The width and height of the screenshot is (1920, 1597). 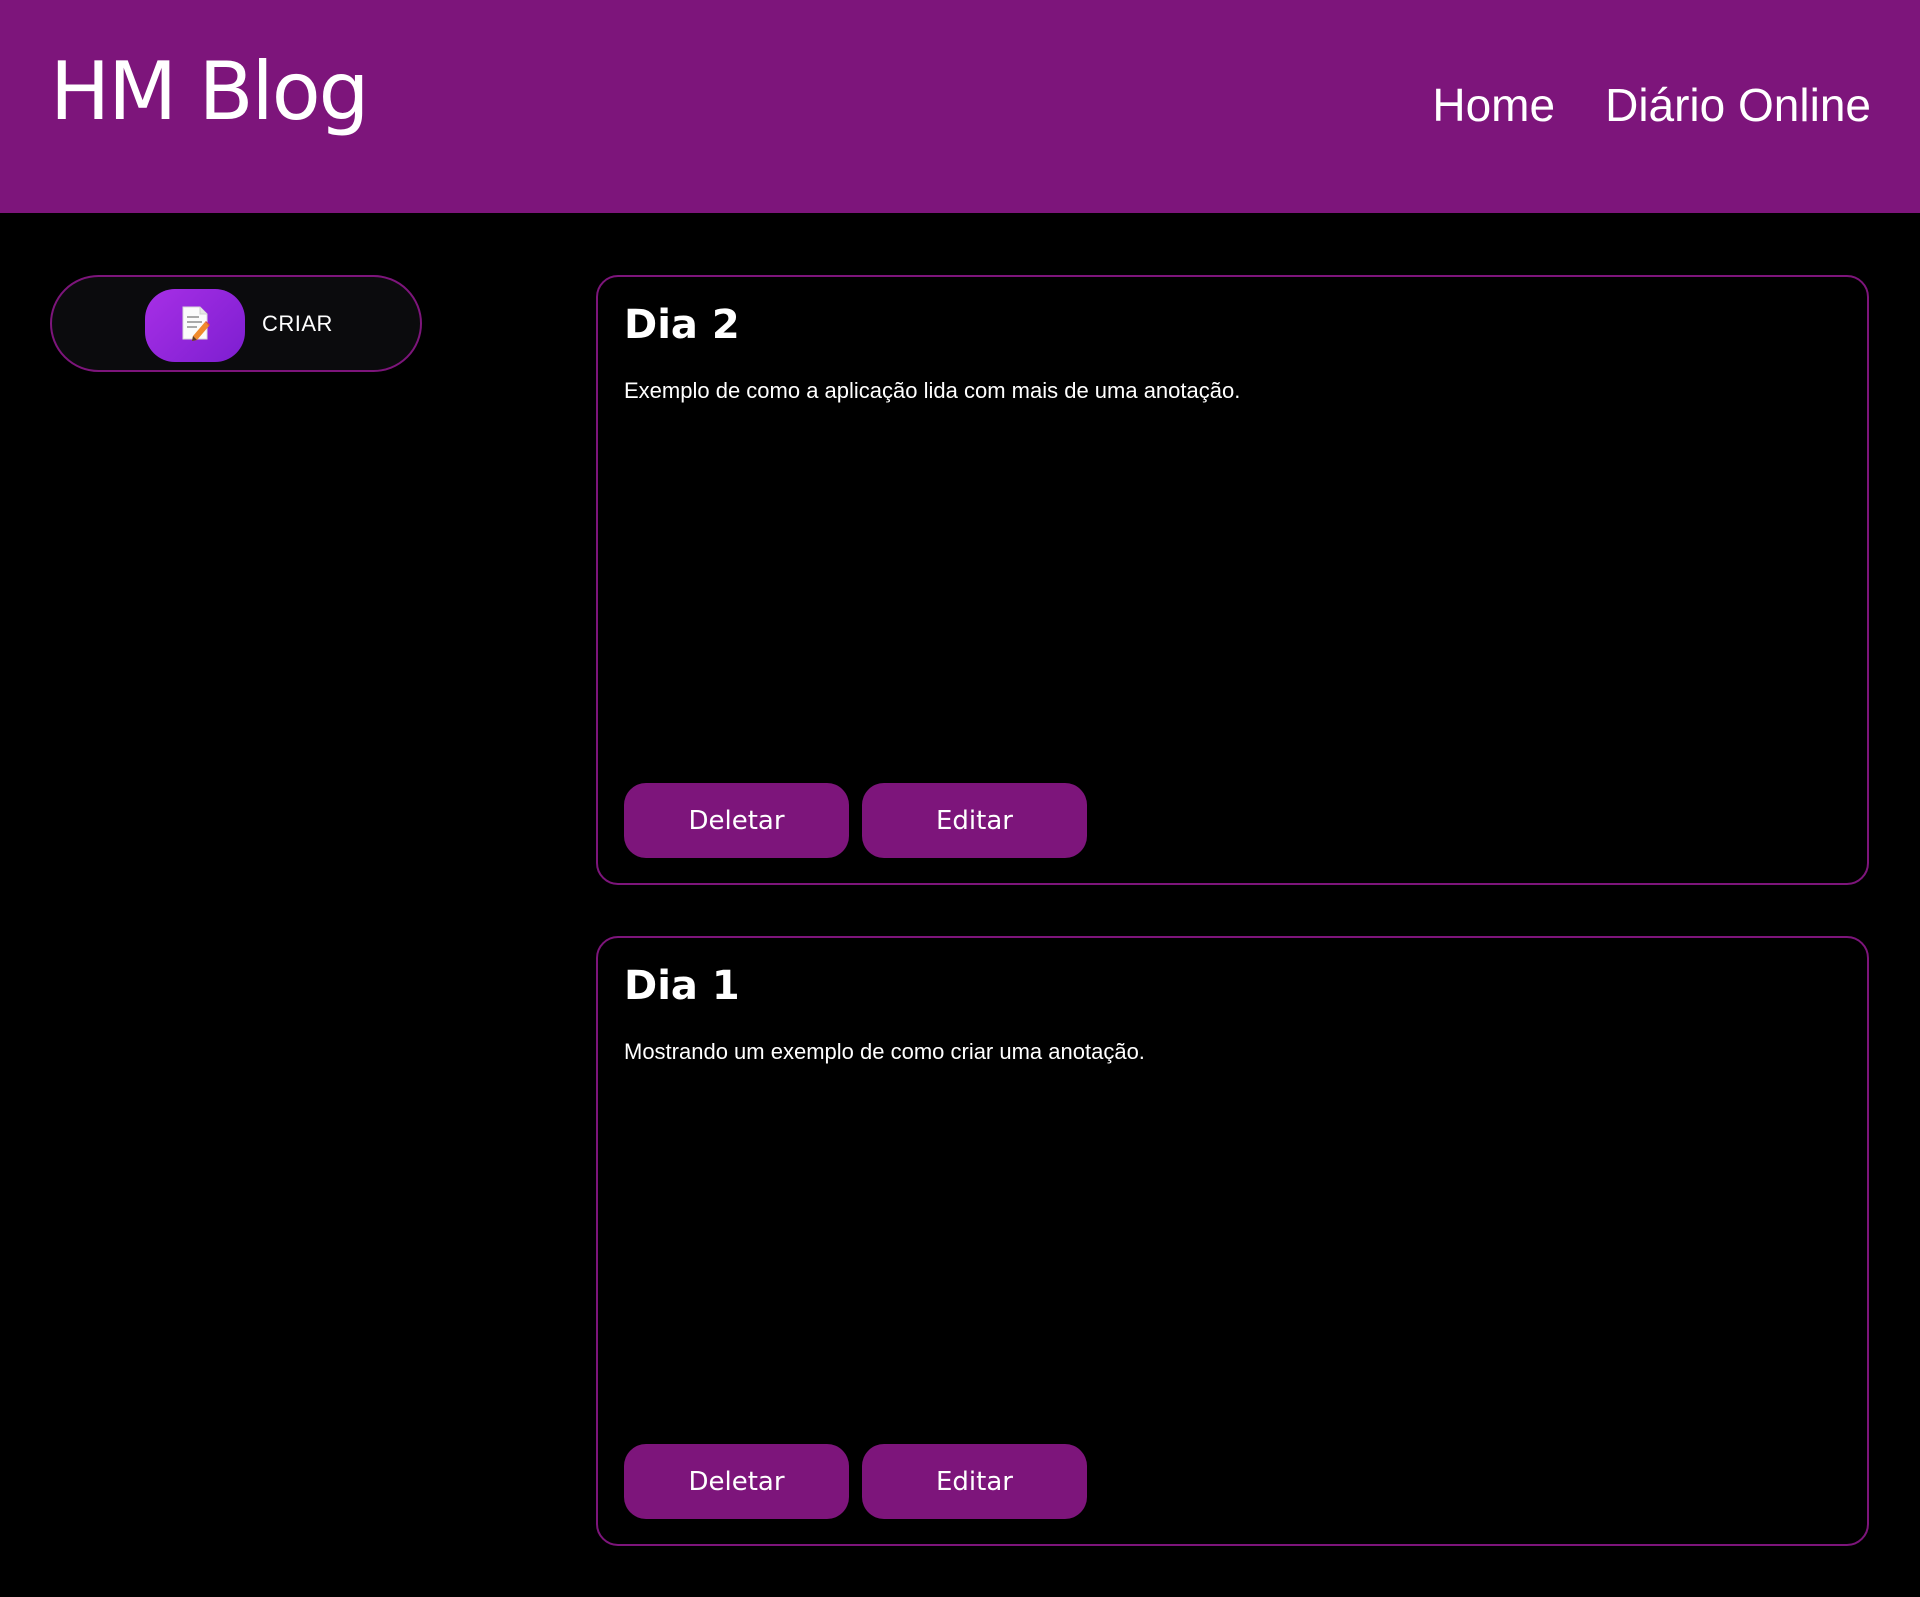 I want to click on nav-link-diario-online: Diário Online, so click(x=1738, y=105).